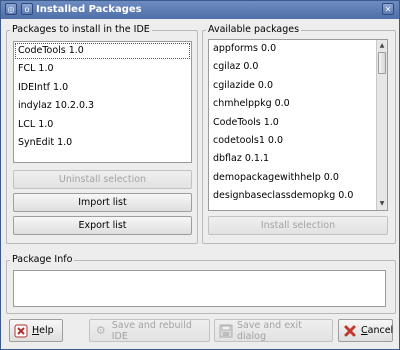  Describe the element at coordinates (21, 331) in the screenshot. I see `help-icon` at that location.